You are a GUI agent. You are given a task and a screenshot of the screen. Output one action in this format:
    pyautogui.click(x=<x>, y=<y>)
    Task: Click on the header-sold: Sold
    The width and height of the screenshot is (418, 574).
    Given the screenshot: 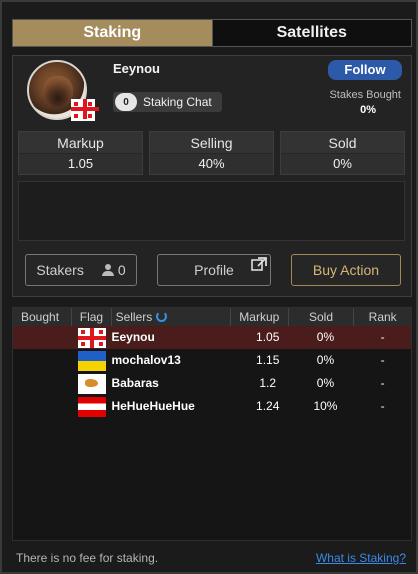 What is the action you would take?
    pyautogui.click(x=322, y=317)
    